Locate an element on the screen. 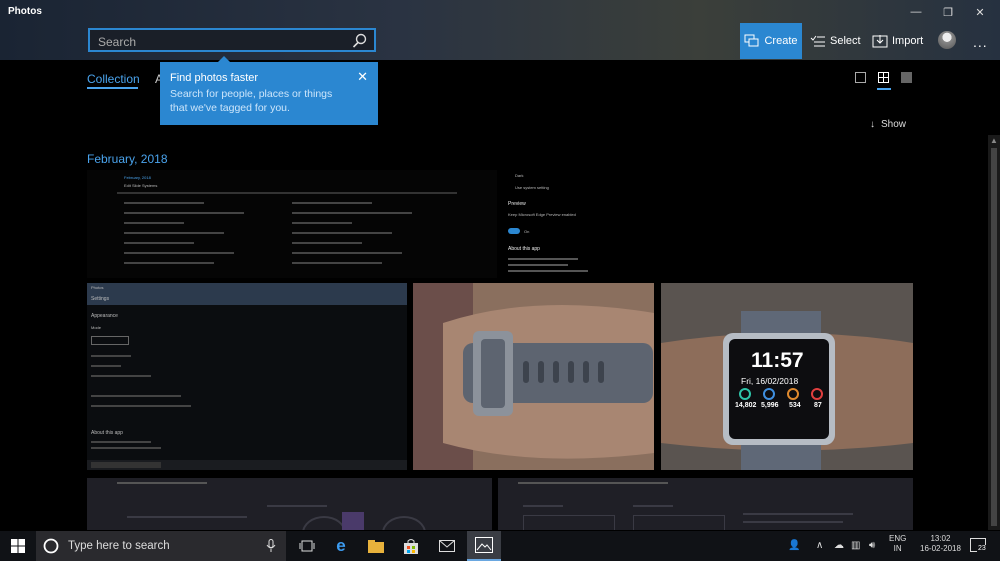 This screenshot has width=1000, height=561. language-indicator: ENG IN is located at coordinates (897, 544).